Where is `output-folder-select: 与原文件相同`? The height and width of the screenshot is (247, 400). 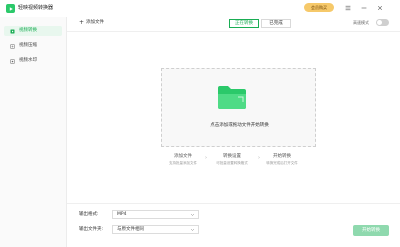
output-folder-select: 与原文件相同 is located at coordinates (155, 229).